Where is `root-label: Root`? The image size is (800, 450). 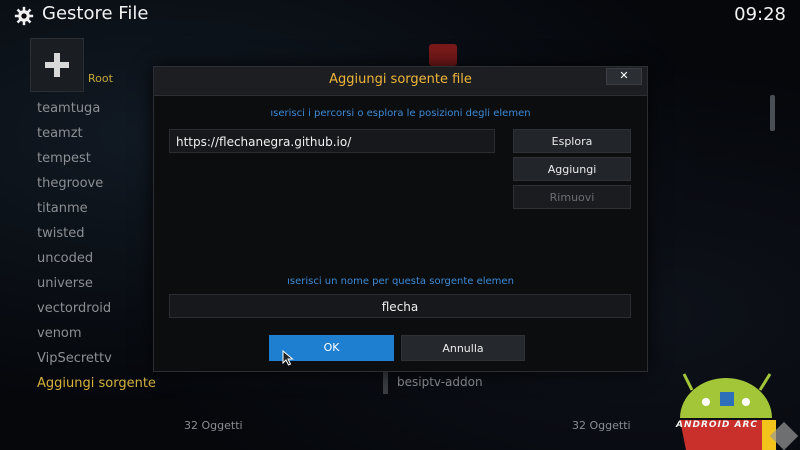
root-label: Root is located at coordinates (100, 78).